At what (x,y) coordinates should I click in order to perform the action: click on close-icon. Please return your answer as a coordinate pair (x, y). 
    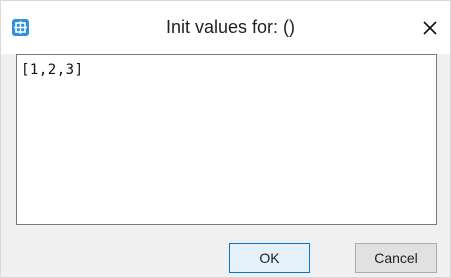
    Looking at the image, I should click on (430, 28).